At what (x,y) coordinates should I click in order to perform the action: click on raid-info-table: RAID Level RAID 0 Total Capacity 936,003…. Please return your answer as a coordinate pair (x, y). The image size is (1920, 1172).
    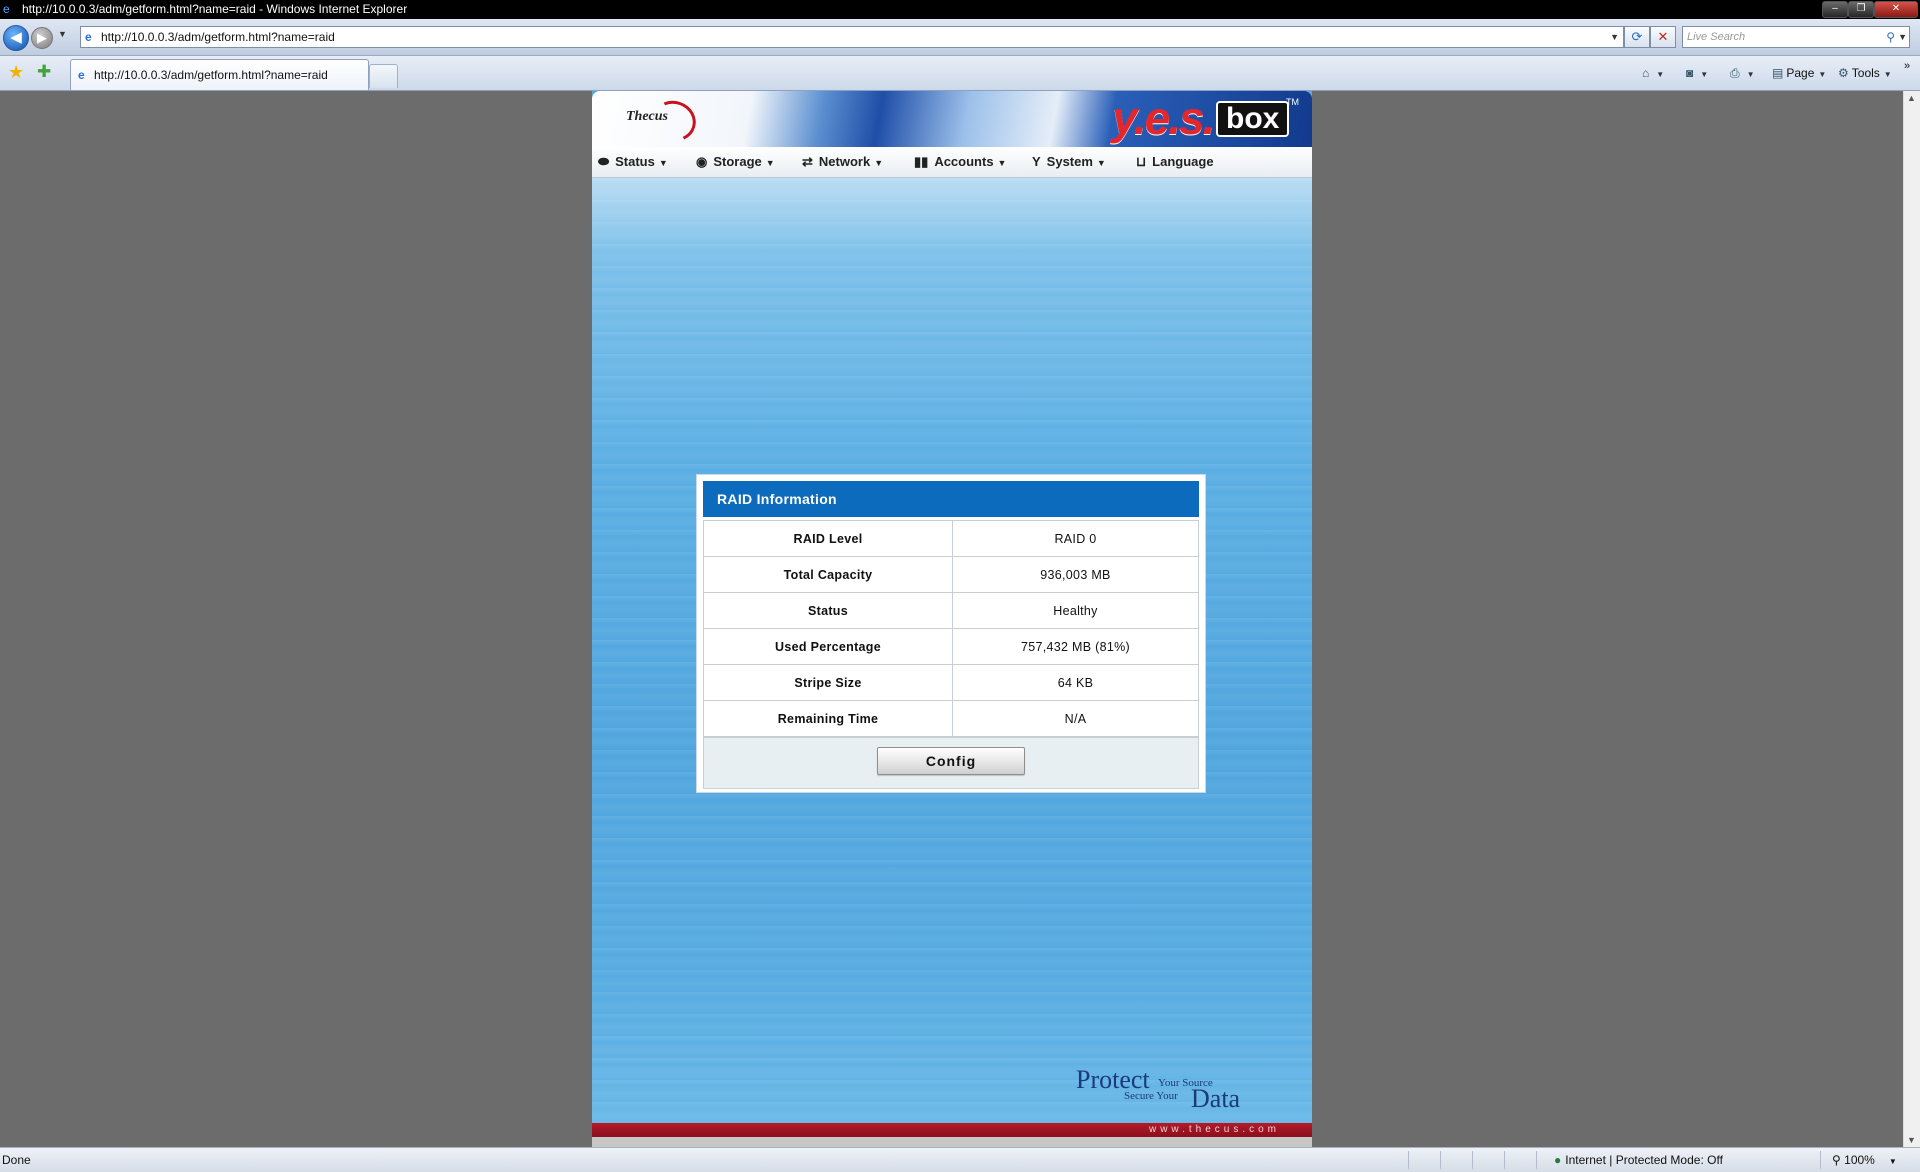
    Looking at the image, I should click on (951, 628).